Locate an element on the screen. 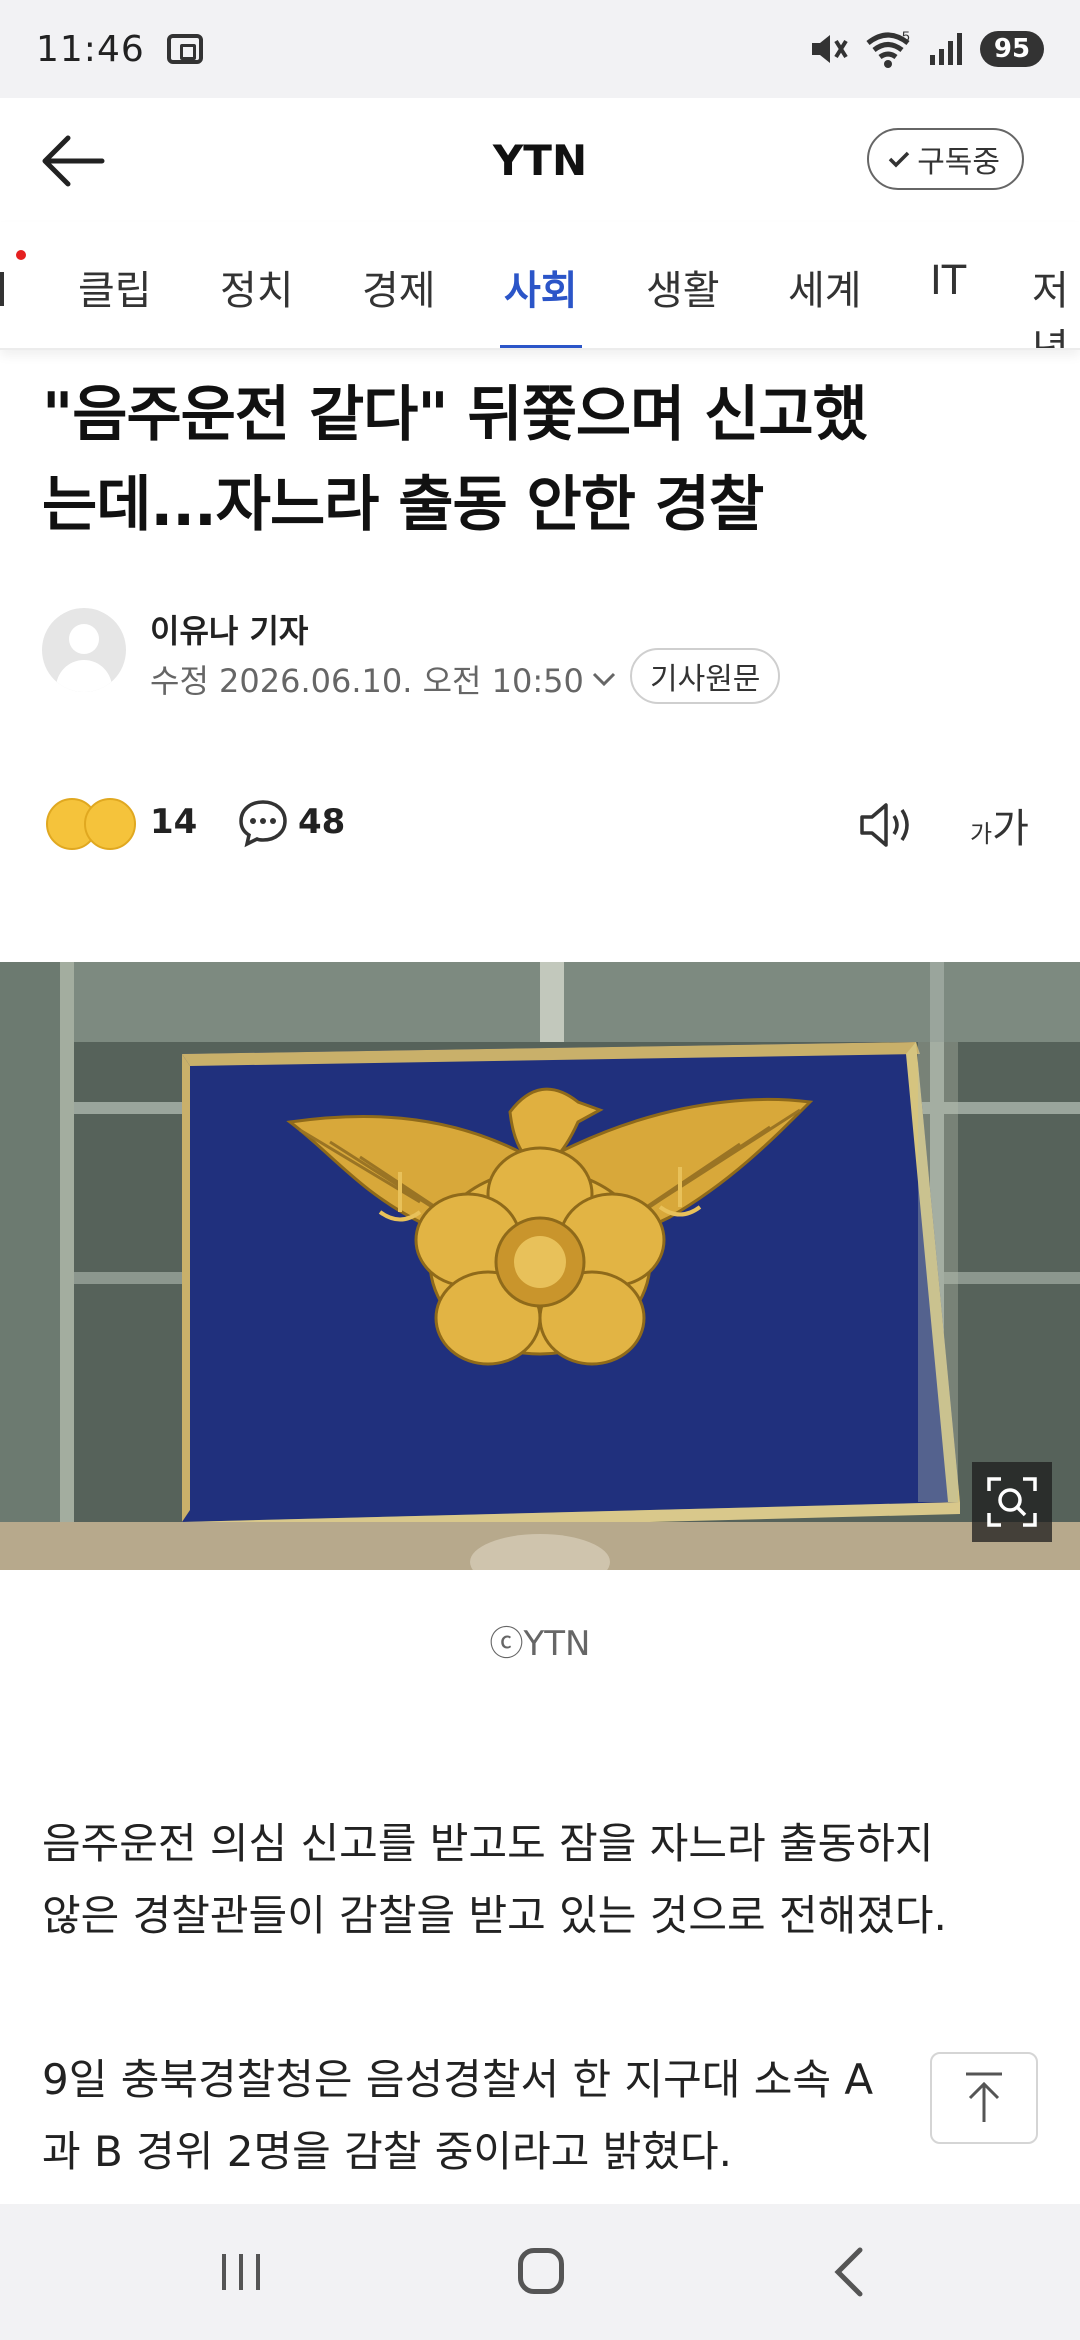  nav-back-icon is located at coordinates (848, 2272).